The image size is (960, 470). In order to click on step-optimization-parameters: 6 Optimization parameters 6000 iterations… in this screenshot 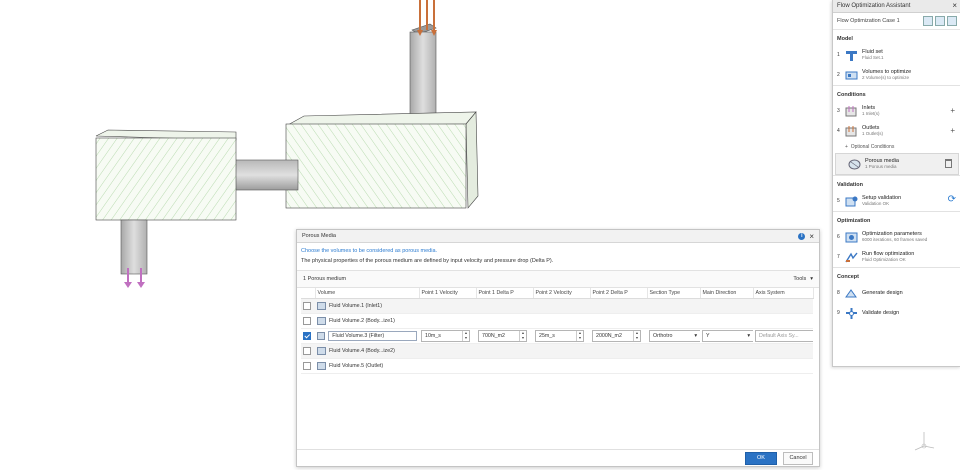, I will do `click(896, 237)`.